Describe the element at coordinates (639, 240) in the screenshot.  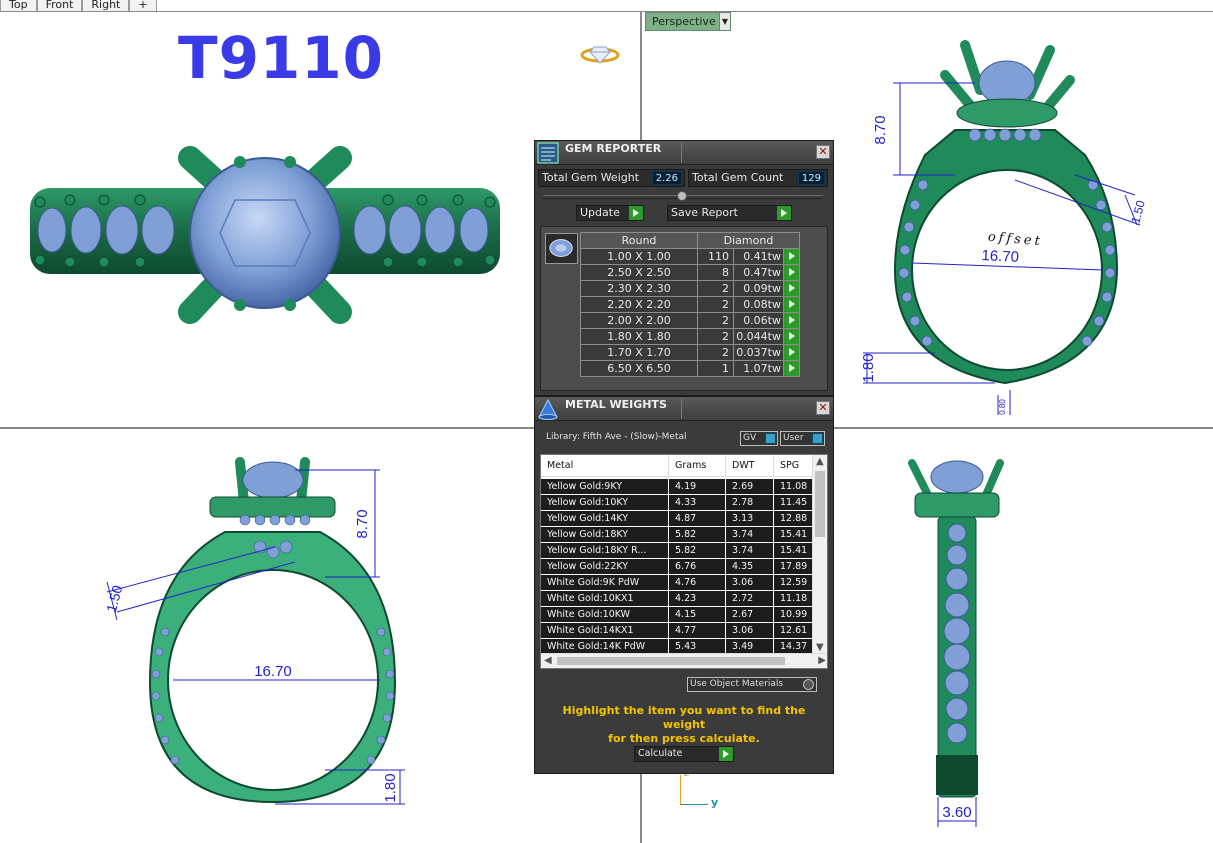
I see `gem-shape-header: Round` at that location.